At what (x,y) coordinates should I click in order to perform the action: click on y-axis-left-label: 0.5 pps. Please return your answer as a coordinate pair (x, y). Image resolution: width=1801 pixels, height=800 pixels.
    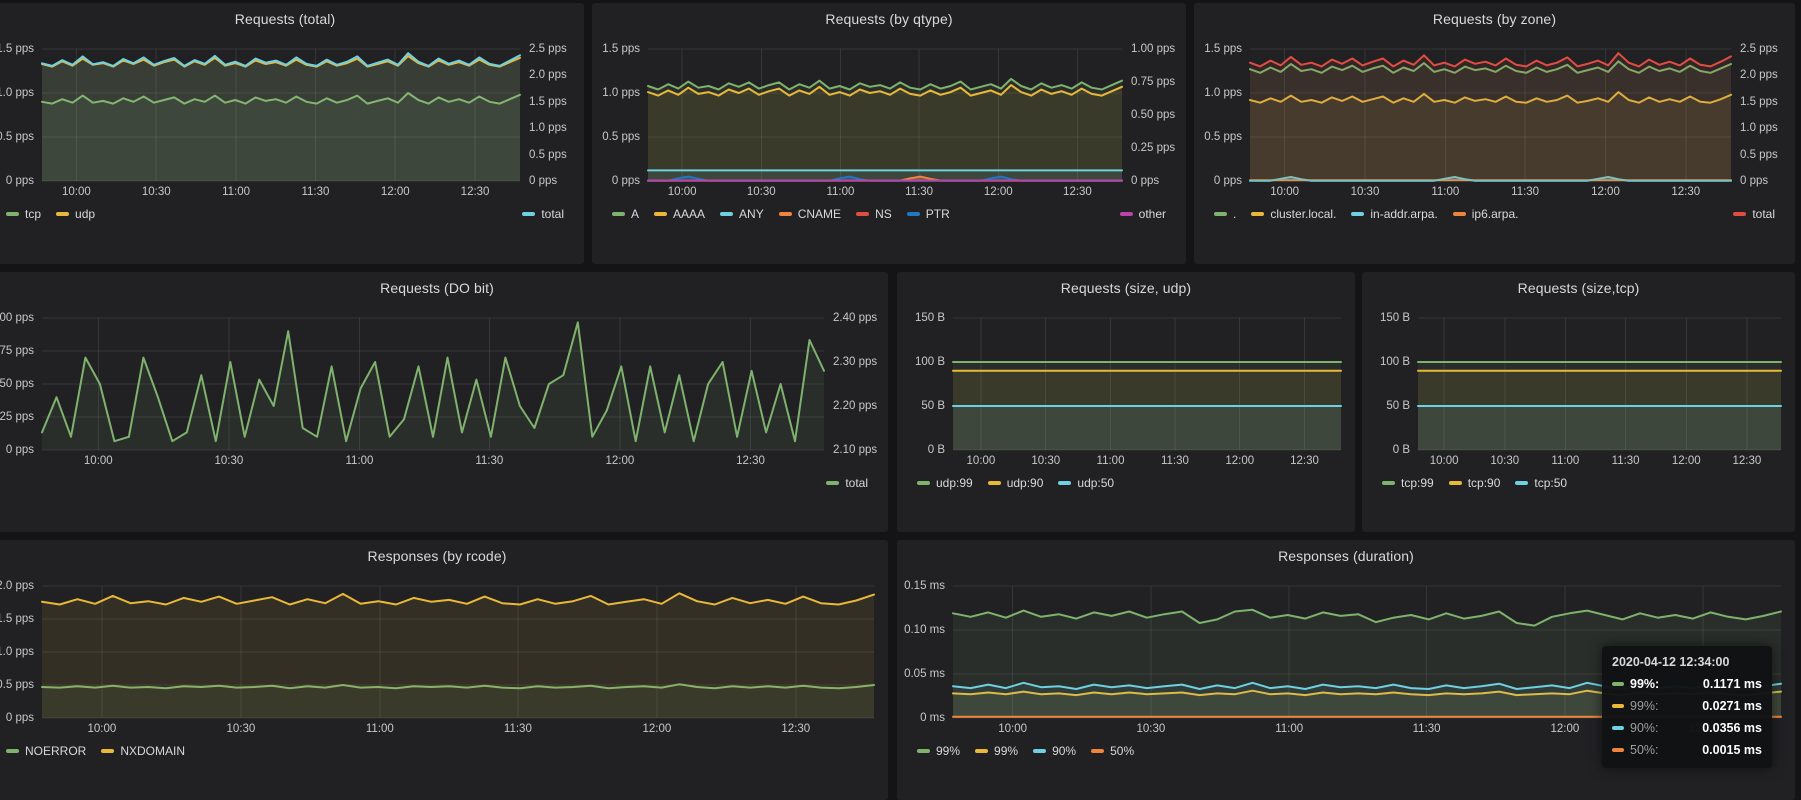
    Looking at the image, I should click on (1218, 137).